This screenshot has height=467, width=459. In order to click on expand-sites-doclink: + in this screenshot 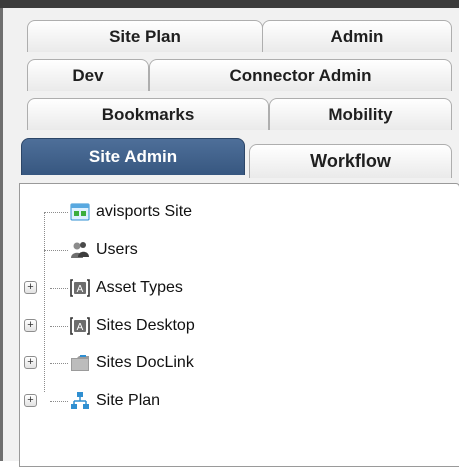, I will do `click(30, 362)`.